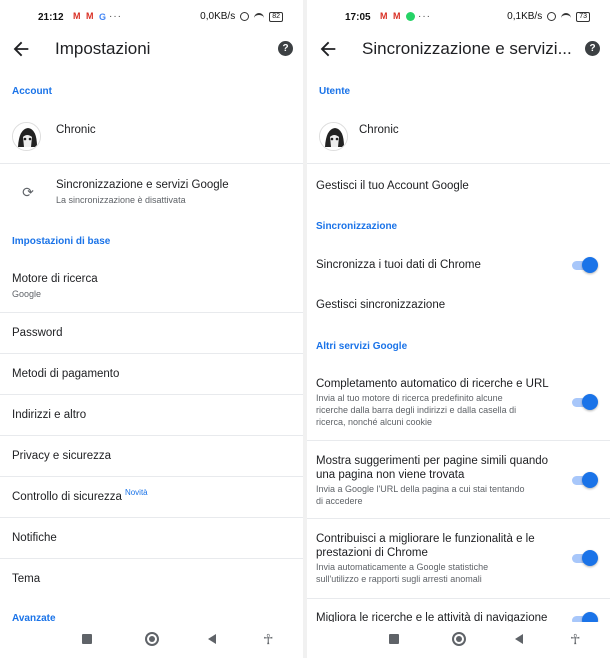  I want to click on sync-chrome-data-label: Sincronizza i tuoi dati di Chrome, so click(398, 265).